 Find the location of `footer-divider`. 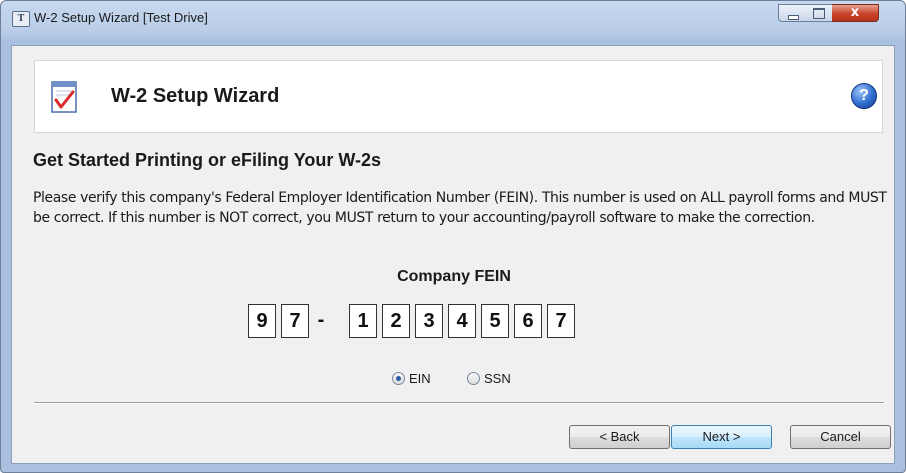

footer-divider is located at coordinates (459, 403).